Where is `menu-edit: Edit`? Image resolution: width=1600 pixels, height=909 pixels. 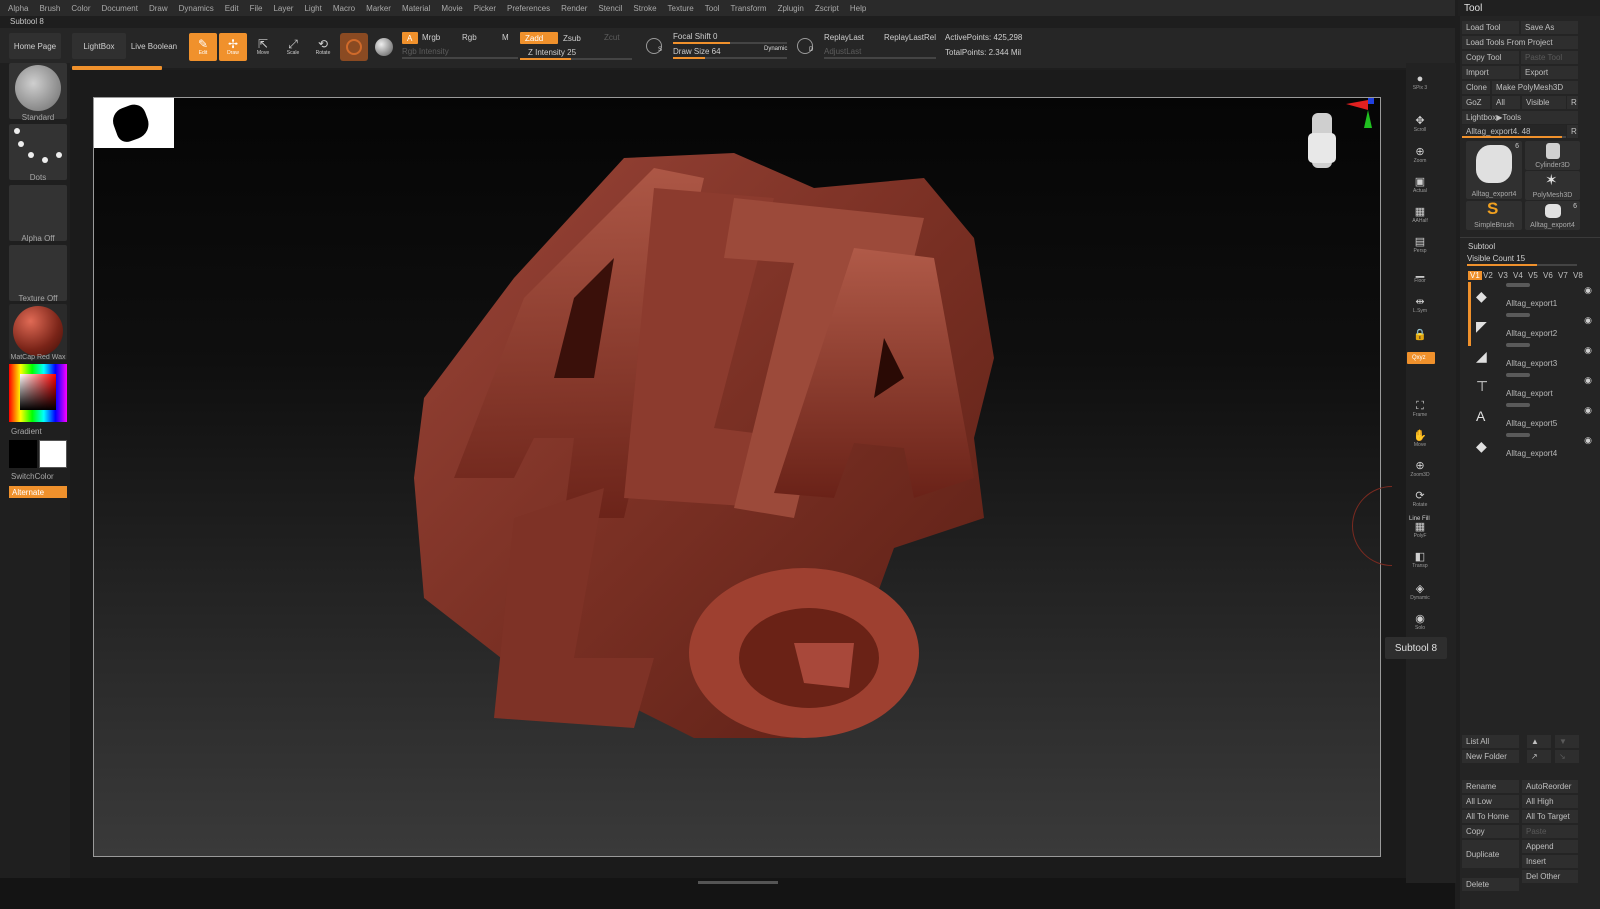 menu-edit: Edit is located at coordinates (232, 8).